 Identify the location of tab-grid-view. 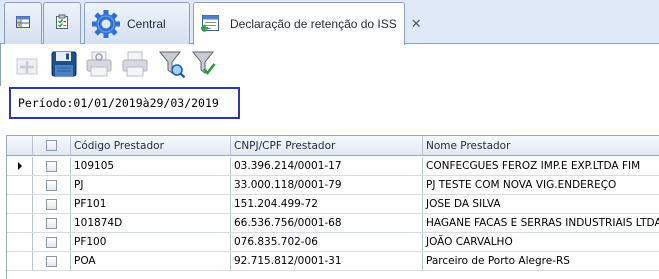
(23, 23).